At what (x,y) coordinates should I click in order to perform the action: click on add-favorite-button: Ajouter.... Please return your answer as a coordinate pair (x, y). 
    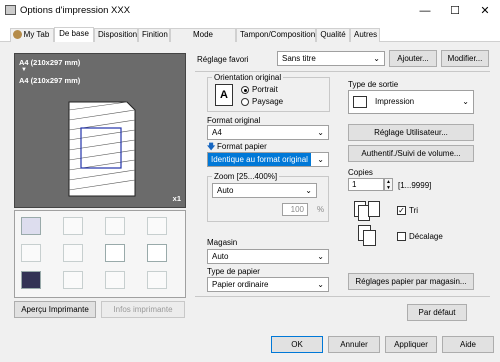
    Looking at the image, I should click on (413, 58).